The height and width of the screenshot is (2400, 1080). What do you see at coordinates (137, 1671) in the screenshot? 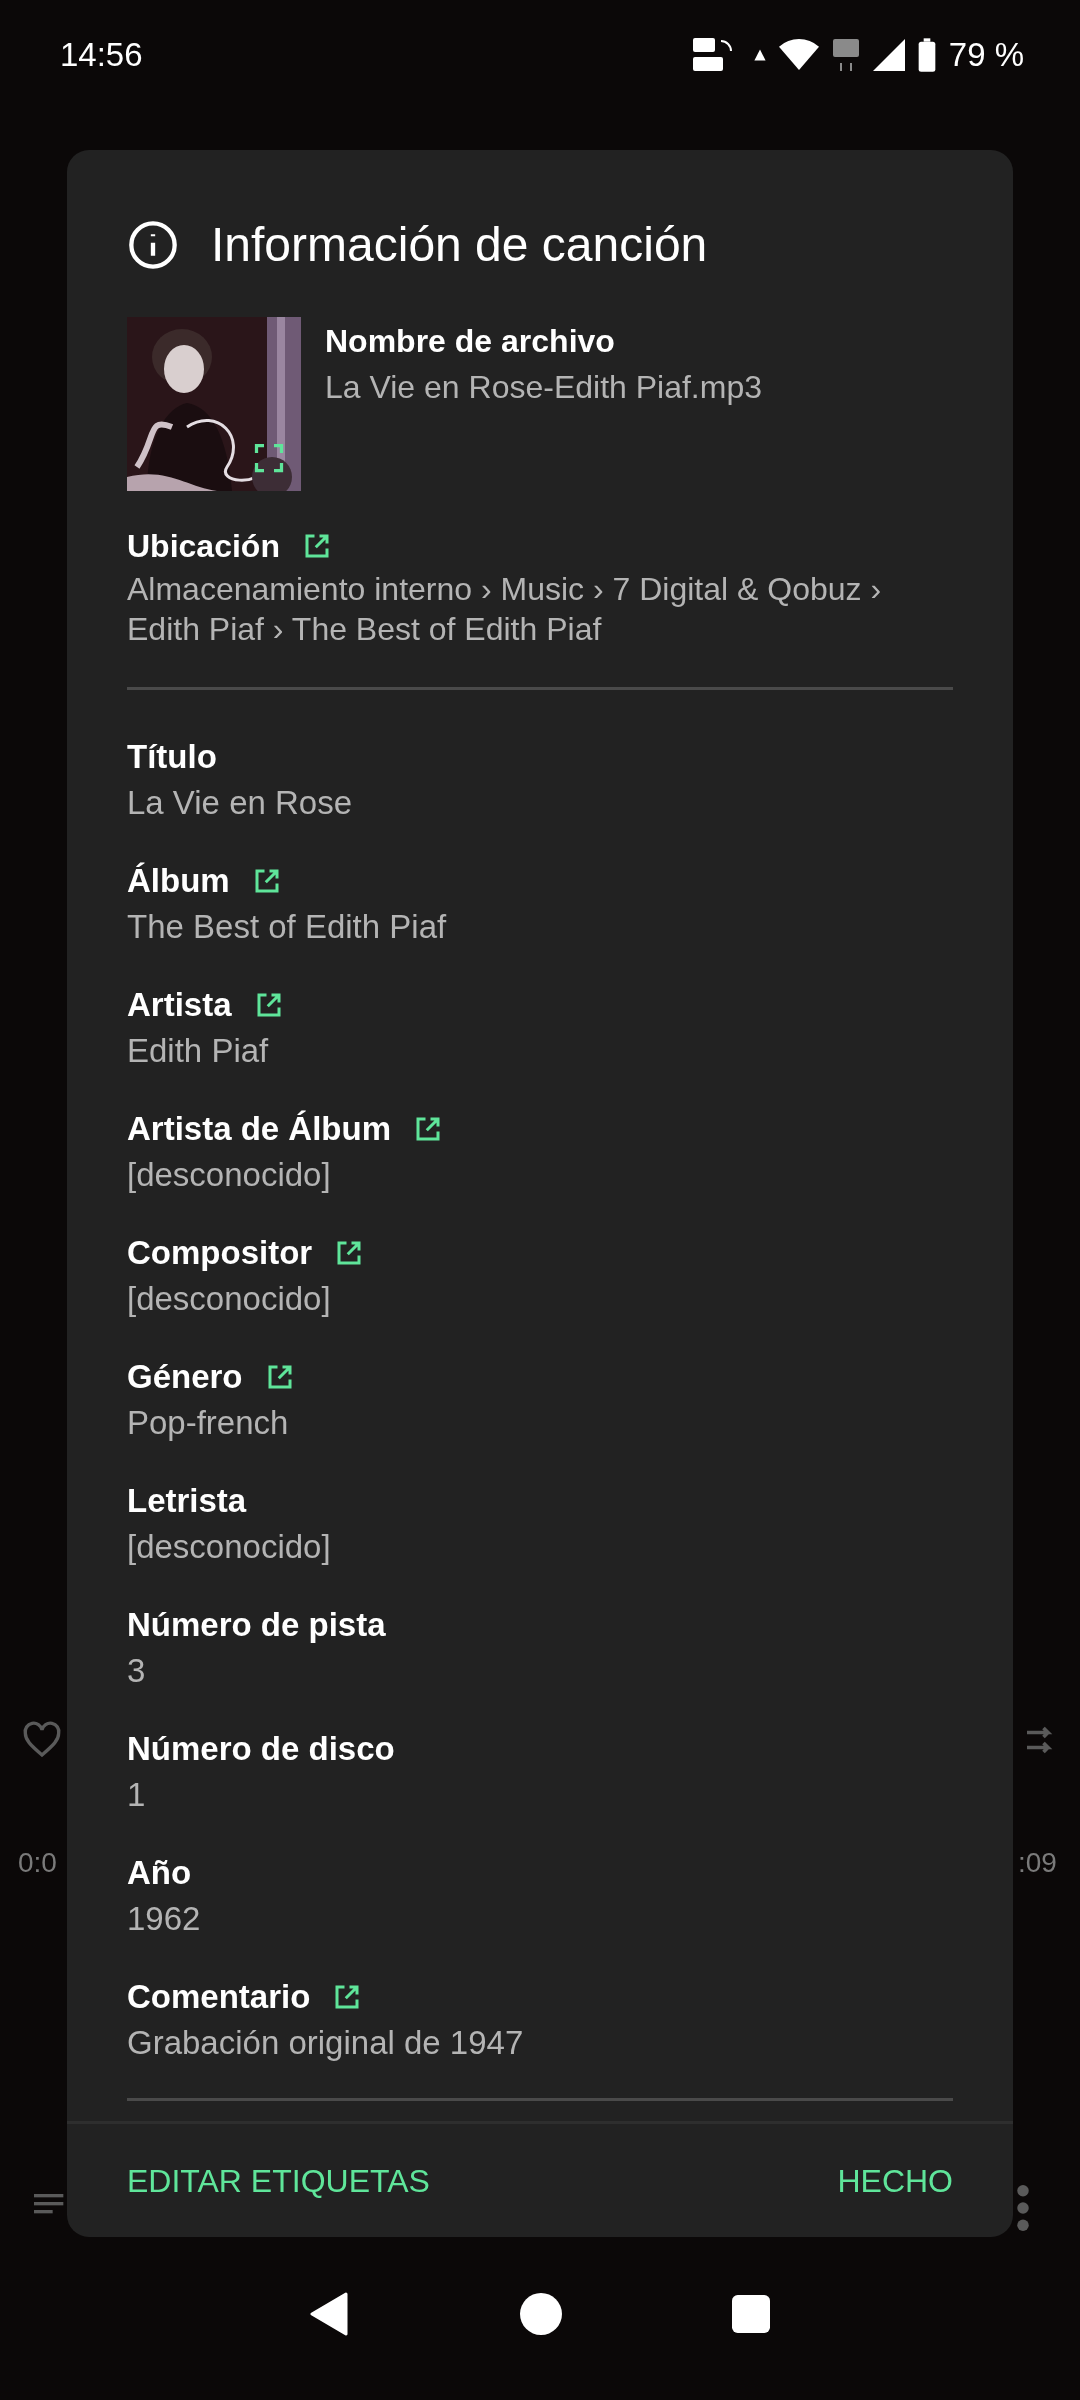
I see `field-value: 3` at bounding box center [137, 1671].